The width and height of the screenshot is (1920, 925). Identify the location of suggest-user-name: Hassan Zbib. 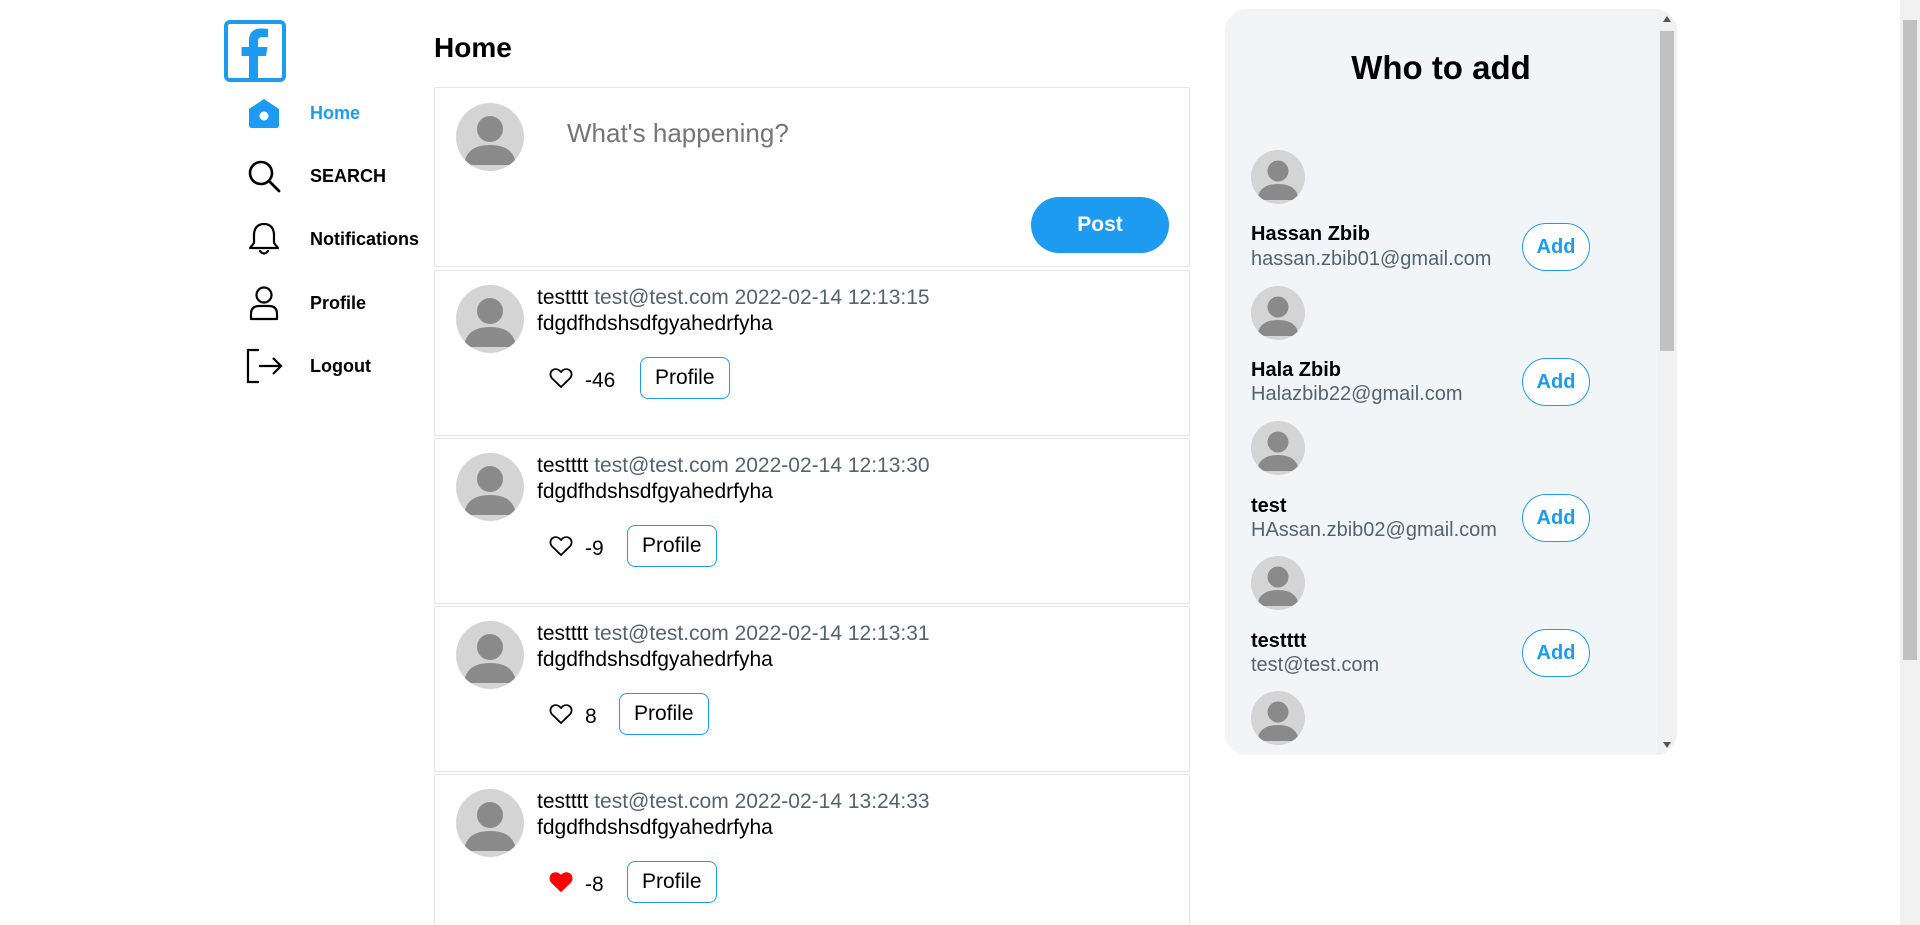
(1310, 234).